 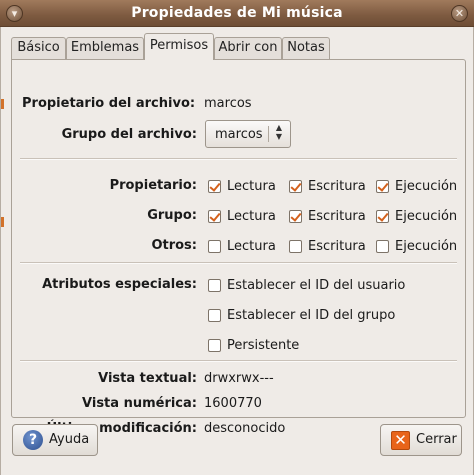 What do you see at coordinates (279, 132) in the screenshot?
I see `spin-arrows-icon: ▲ ▼` at bounding box center [279, 132].